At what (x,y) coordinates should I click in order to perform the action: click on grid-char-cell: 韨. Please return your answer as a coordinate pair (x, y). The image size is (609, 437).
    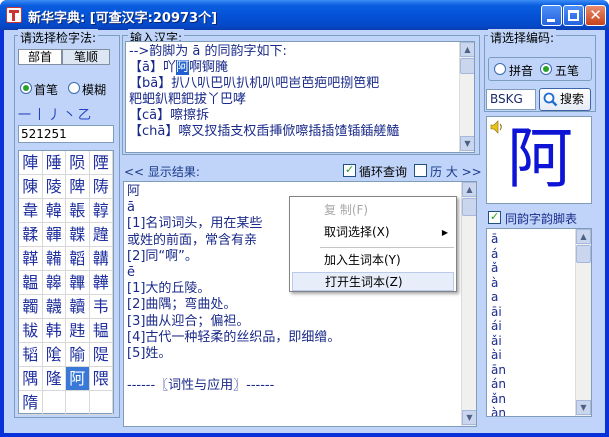
    Looking at the image, I should click on (31, 331).